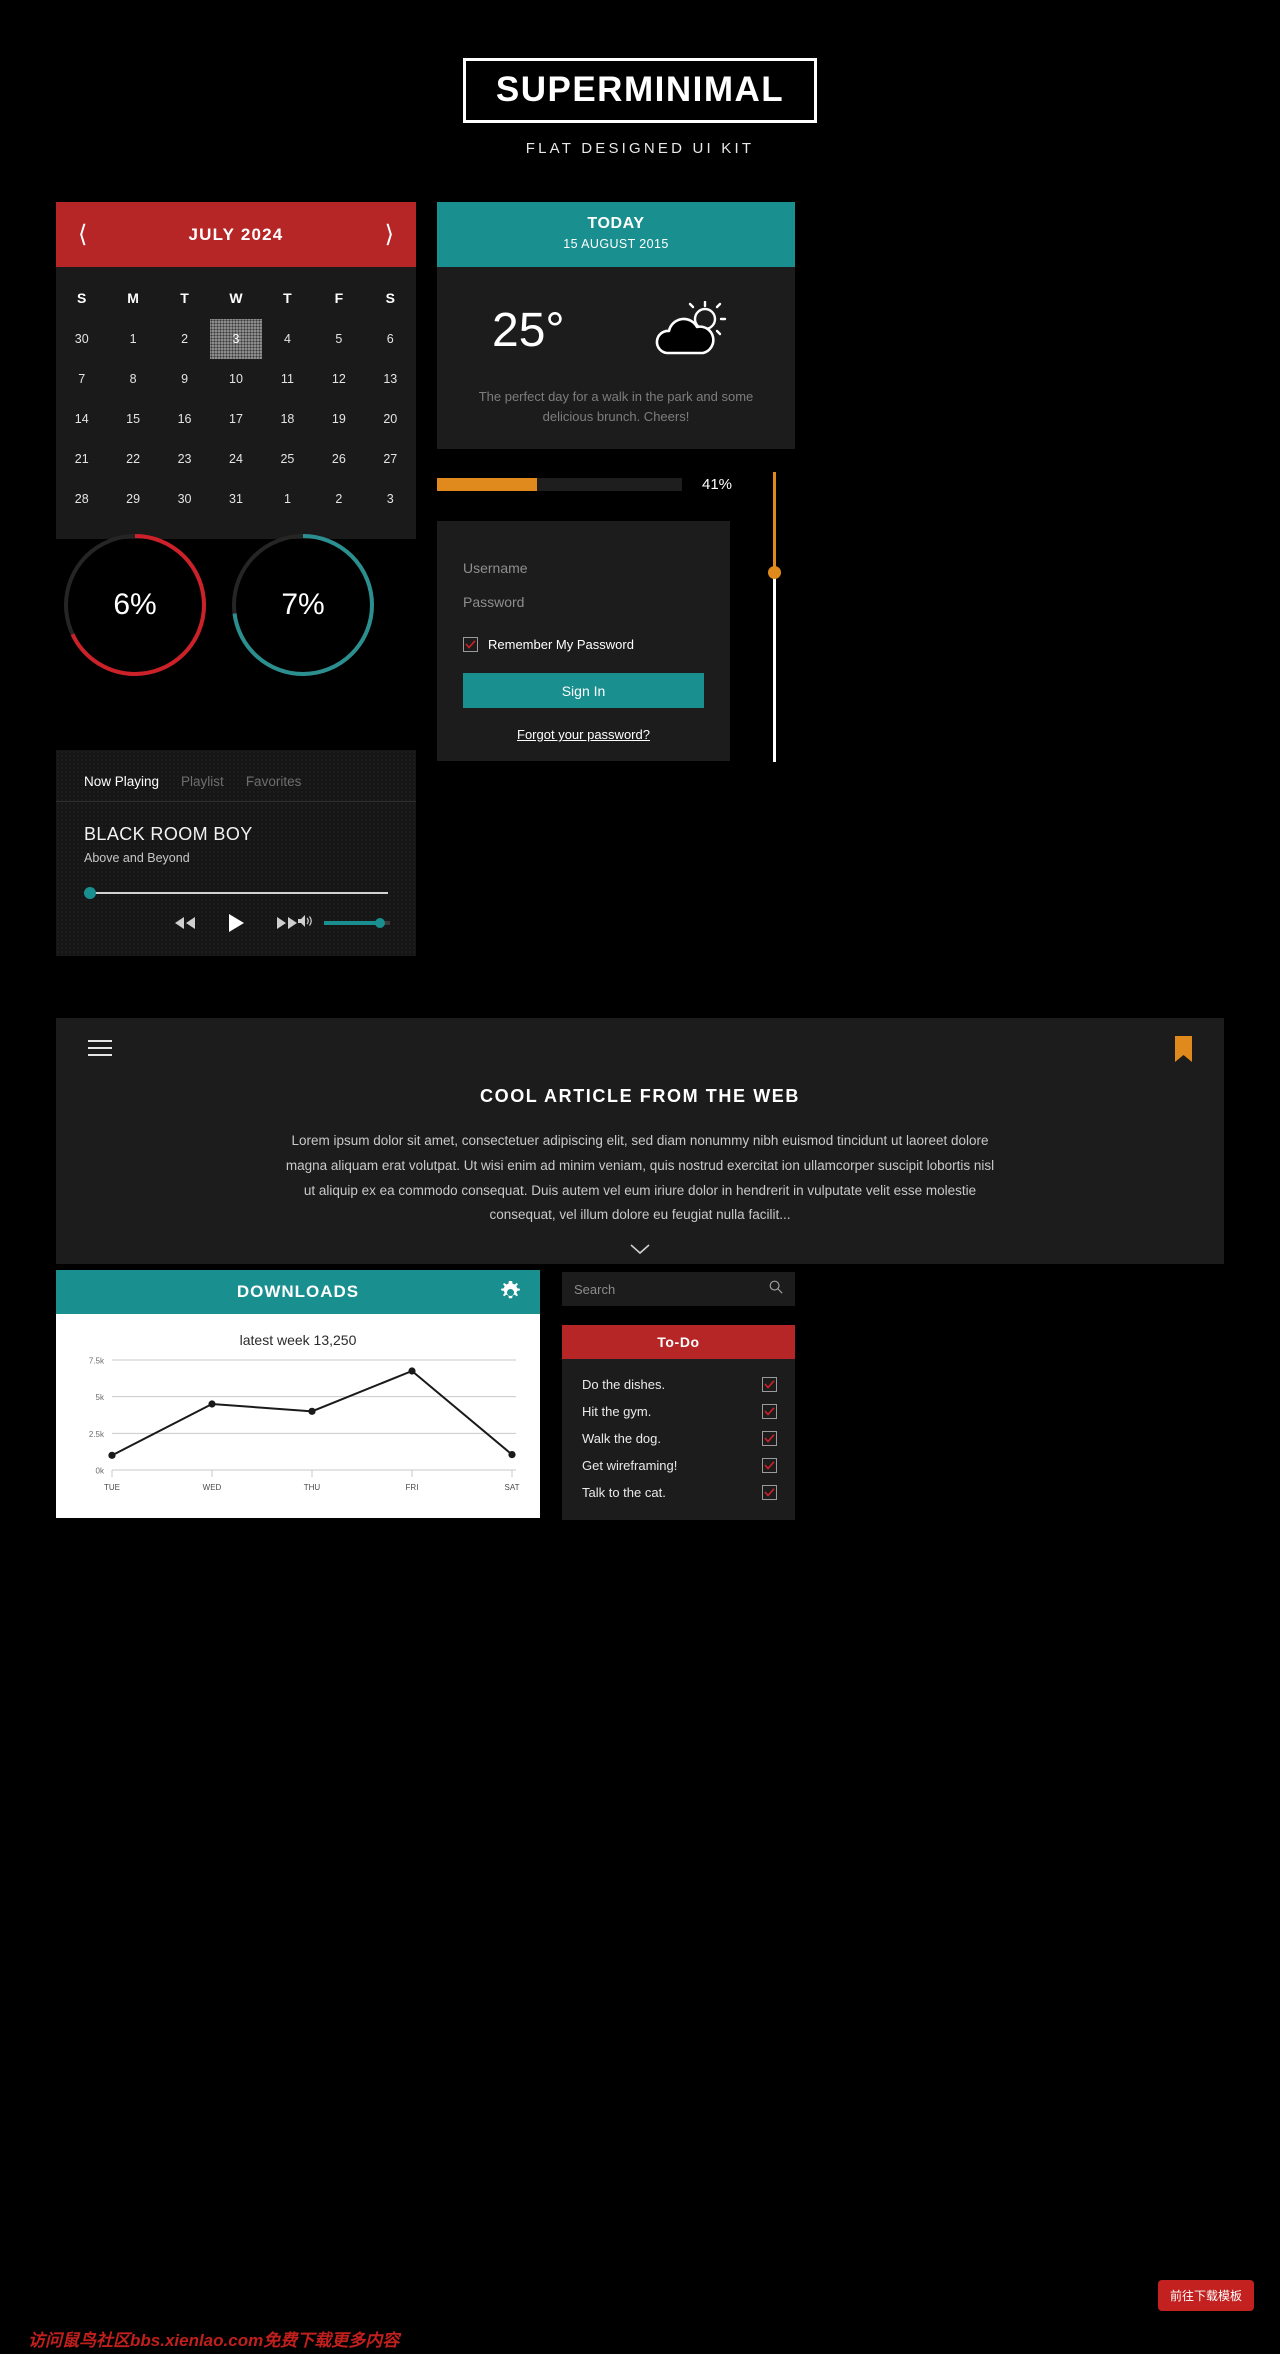 This screenshot has width=1280, height=2357. Describe the element at coordinates (380, 923) in the screenshot. I see `volume-handle` at that location.